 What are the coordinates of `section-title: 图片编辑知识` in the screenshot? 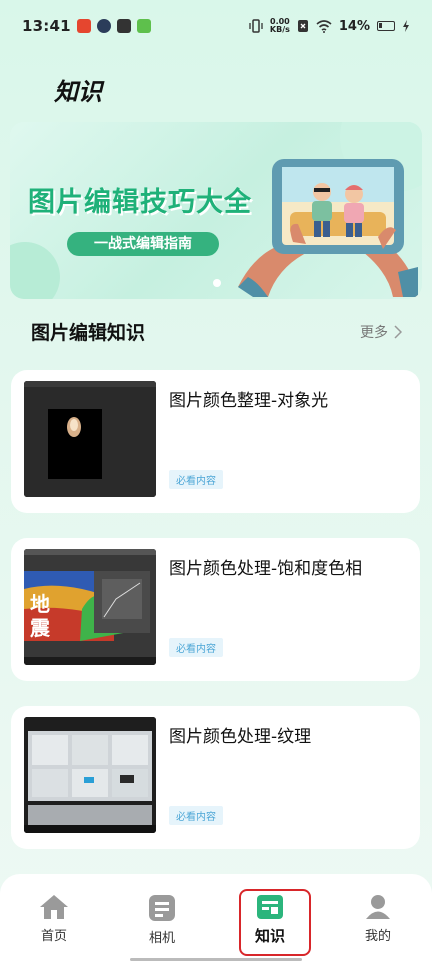 It's located at (88, 333).